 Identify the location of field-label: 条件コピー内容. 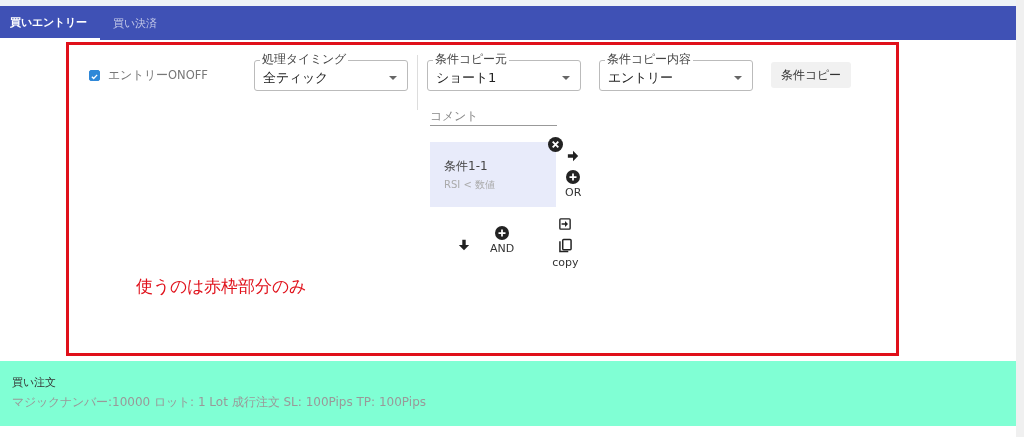
(649, 59).